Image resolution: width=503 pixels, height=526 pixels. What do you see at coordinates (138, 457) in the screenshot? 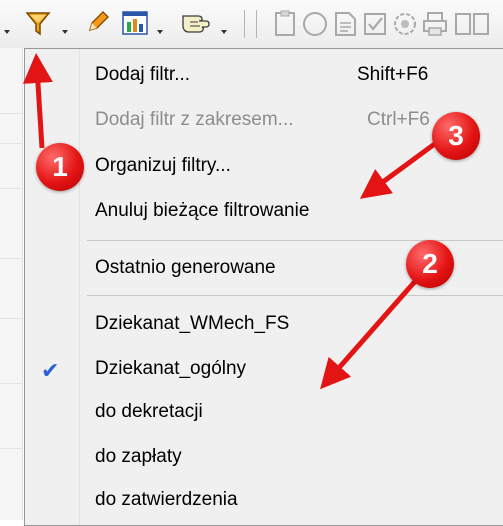
I see `menu-item-filter-do-zaplaty: do zapłaty` at bounding box center [138, 457].